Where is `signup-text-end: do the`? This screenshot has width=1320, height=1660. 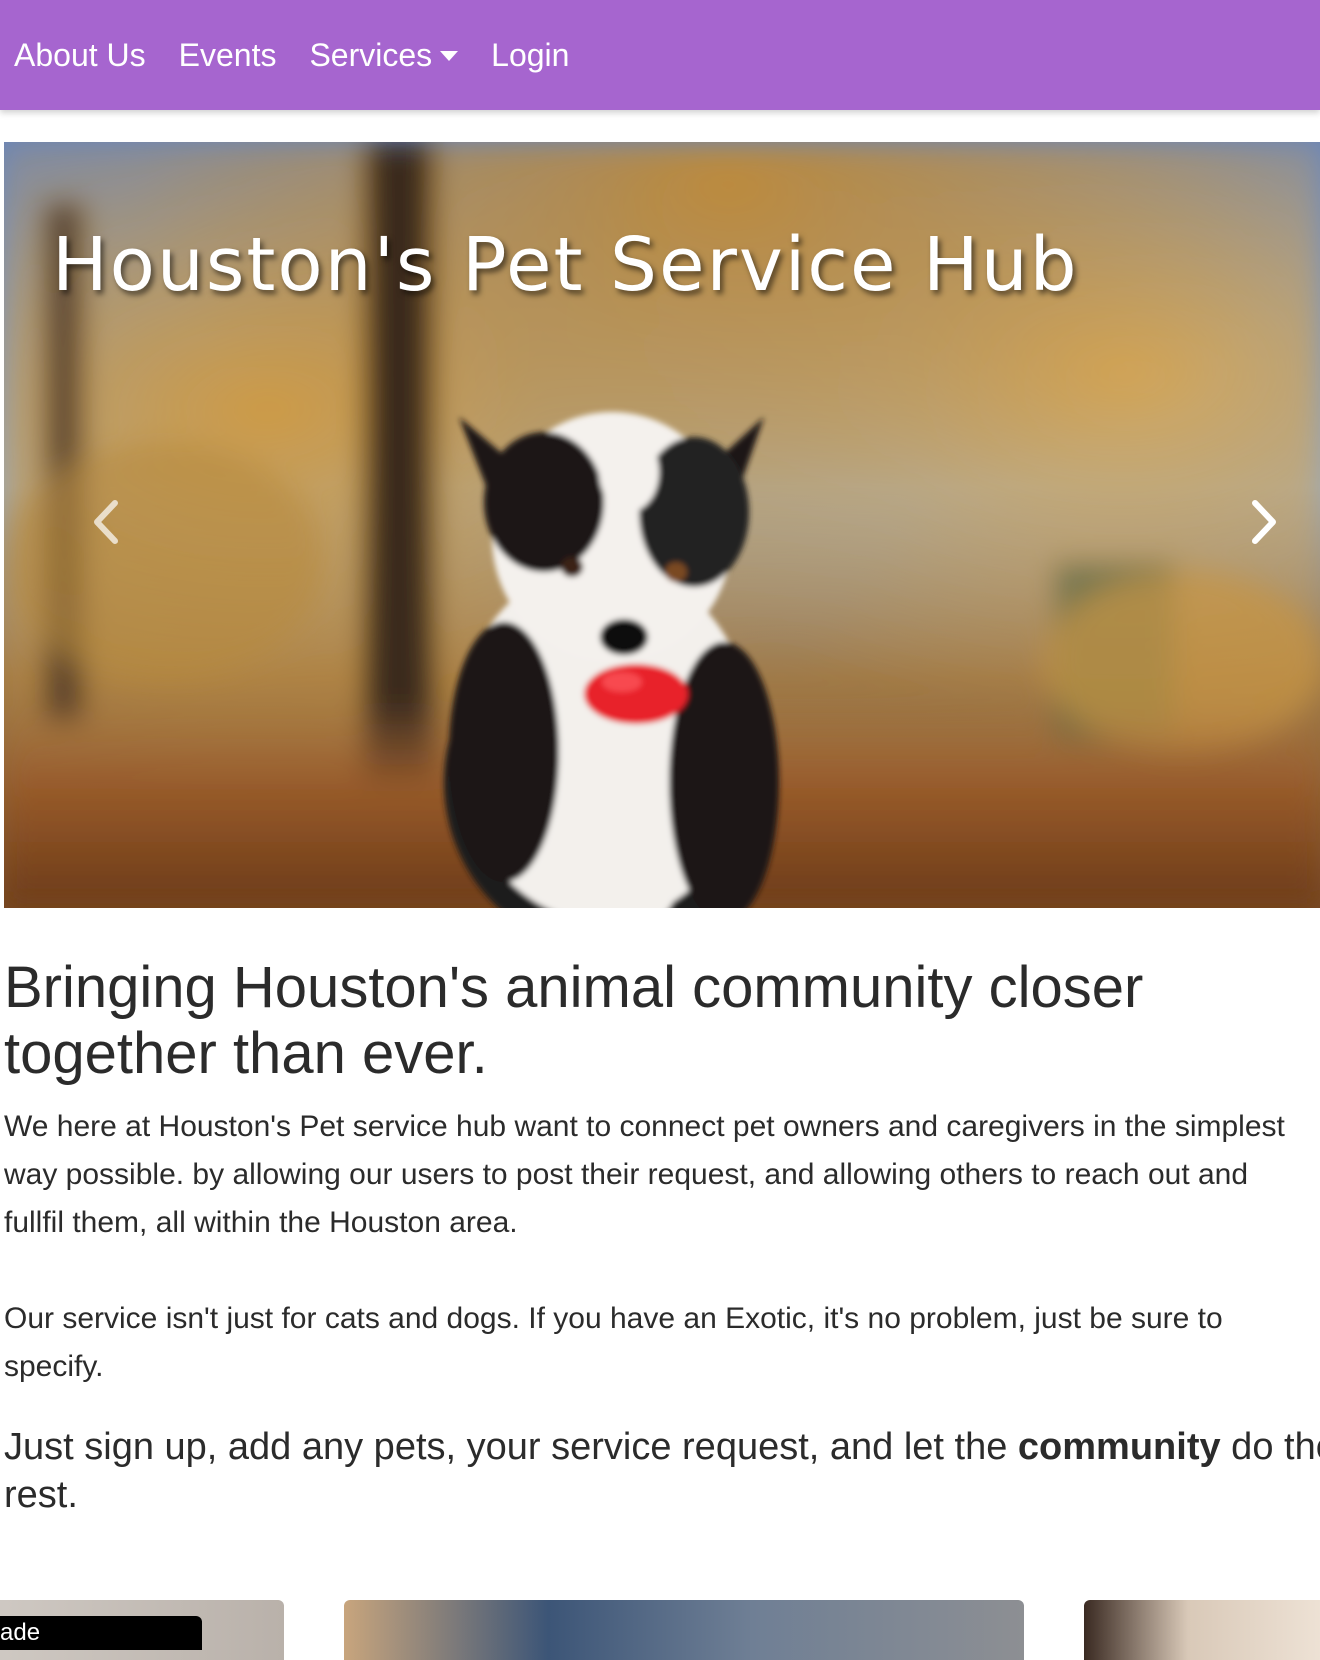
signup-text-end: do the is located at coordinates (1275, 1447).